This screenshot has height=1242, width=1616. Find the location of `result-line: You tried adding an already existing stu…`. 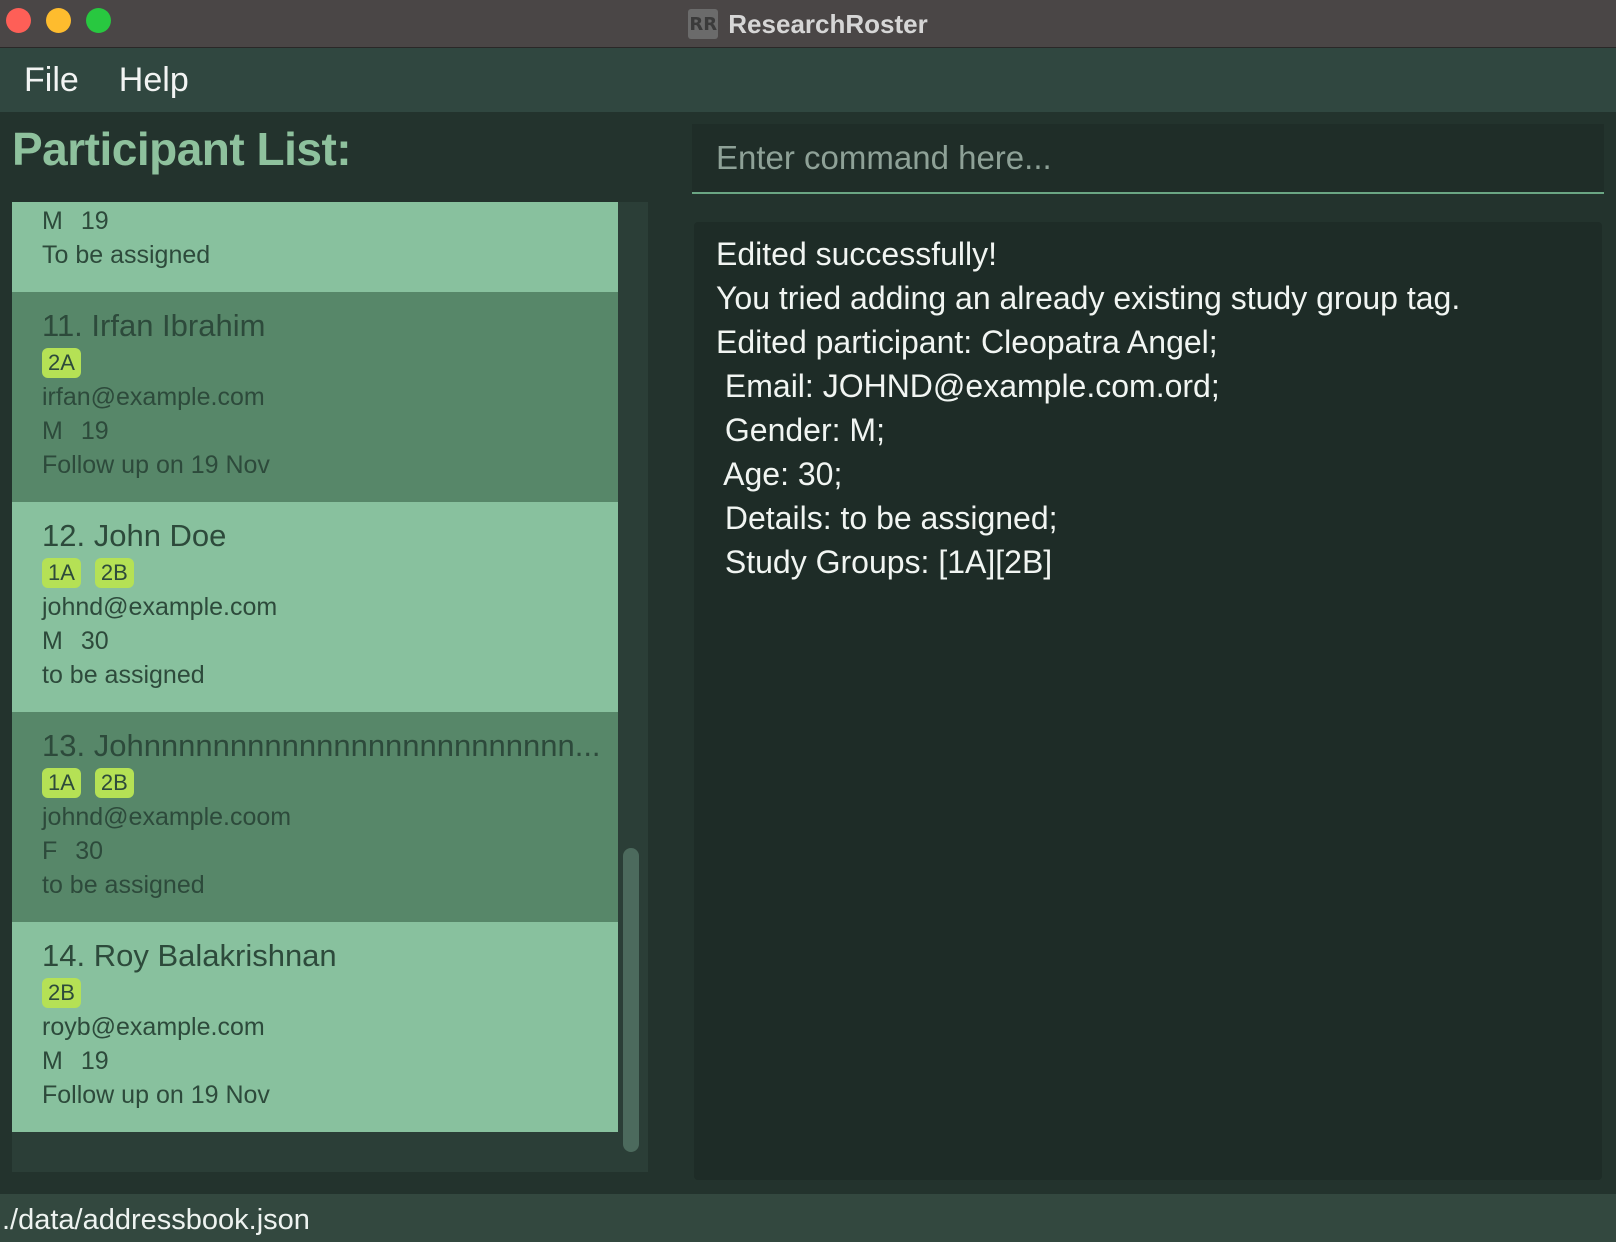

result-line: You tried adding an already existing stu… is located at coordinates (1088, 298).